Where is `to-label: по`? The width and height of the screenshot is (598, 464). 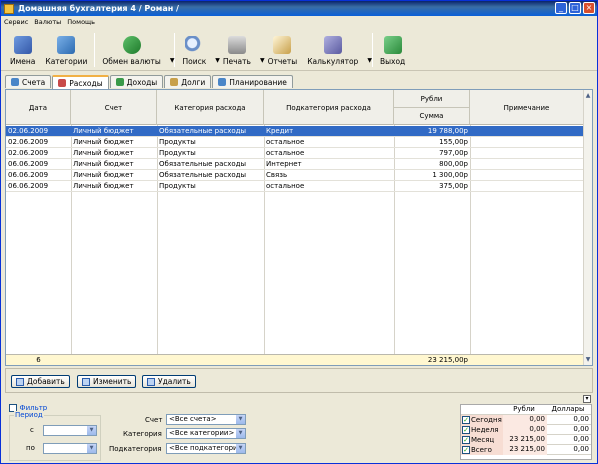 to-label: по is located at coordinates (30, 448).